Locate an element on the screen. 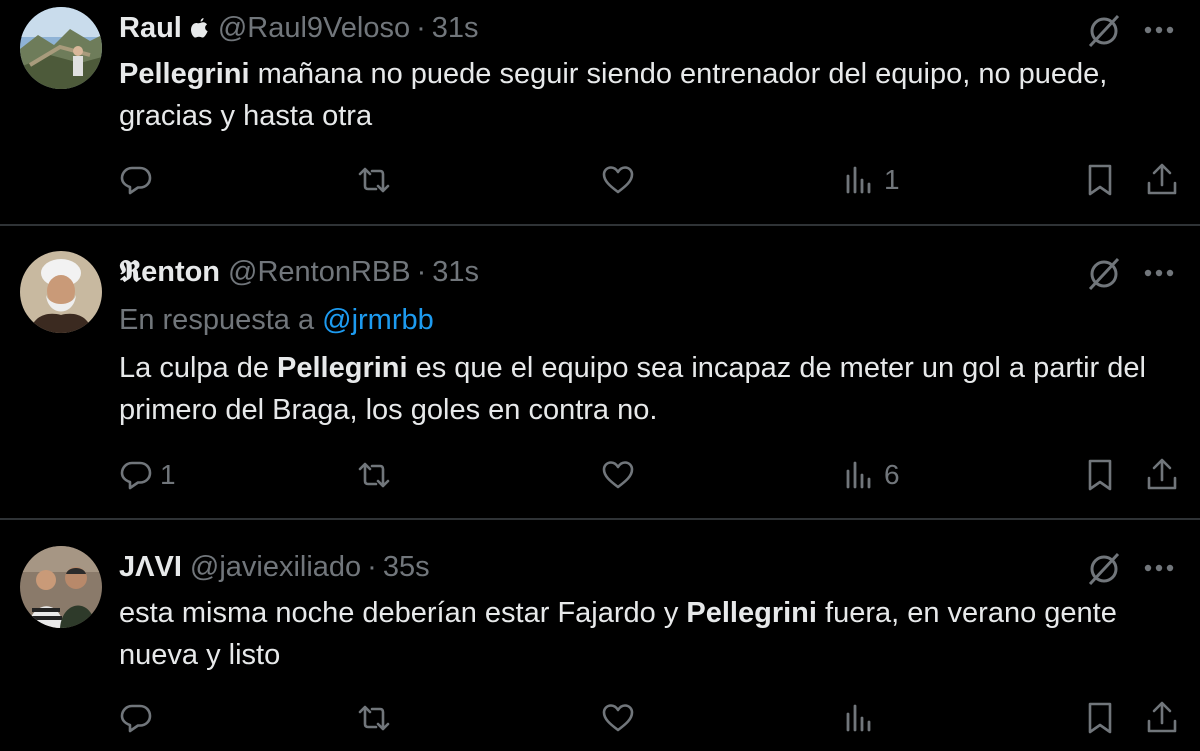  tweet-header: JΛVI @javiexiliado · 35s is located at coordinates (274, 567).